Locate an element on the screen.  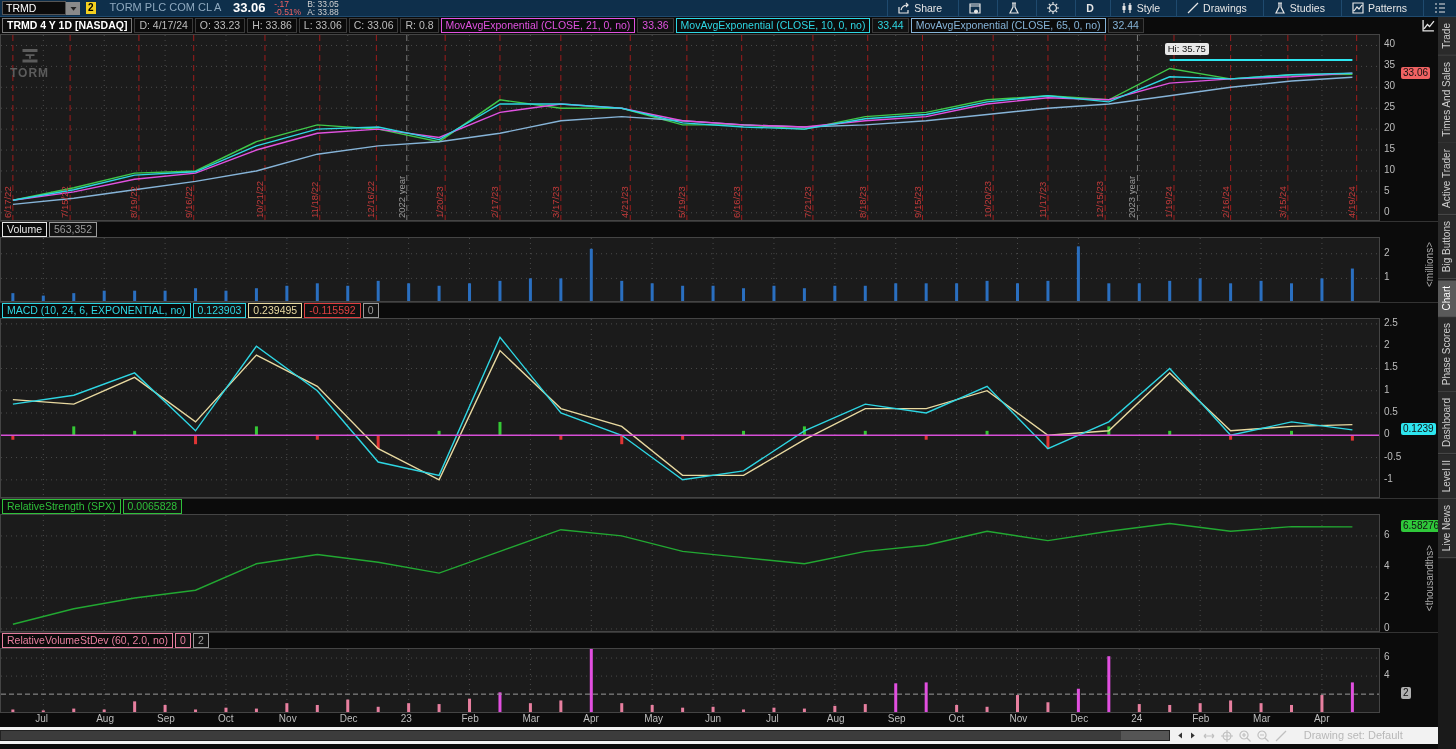
calendar-icon is located at coordinates (975, 8).